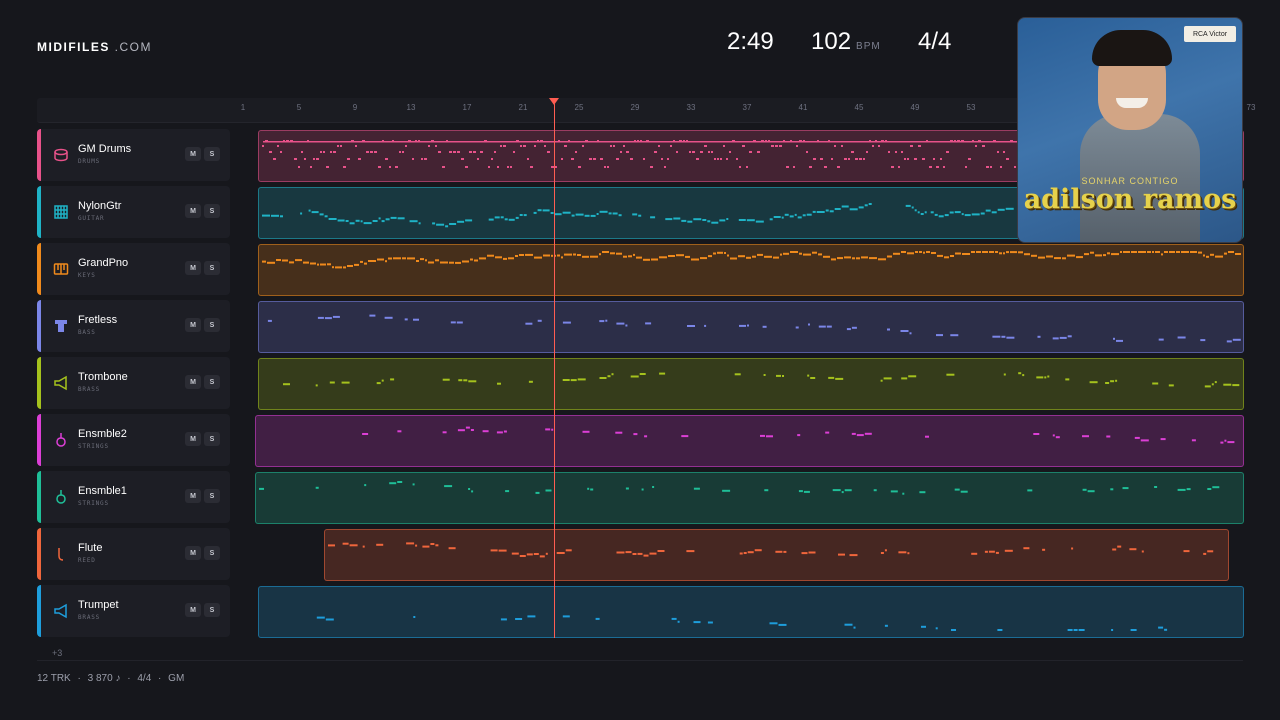  Describe the element at coordinates (739, 488) in the screenshot. I see `note-clip` at that location.